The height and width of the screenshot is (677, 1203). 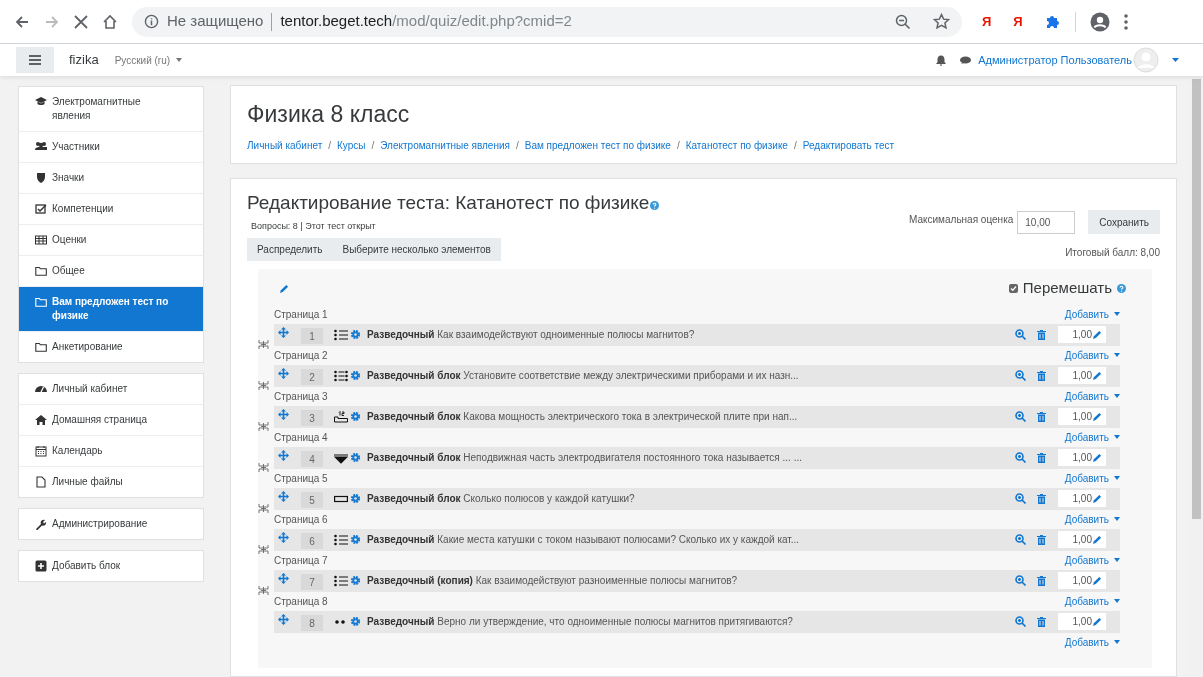 I want to click on breadcrumb-link: Вам предложен тест по физике, so click(x=597, y=145).